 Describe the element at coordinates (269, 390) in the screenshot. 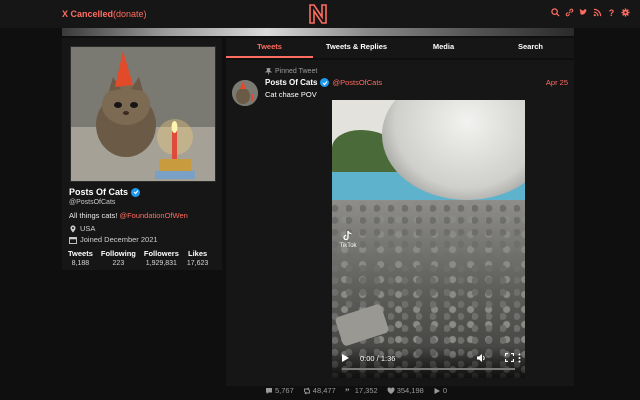

I see `comment-icon` at that location.